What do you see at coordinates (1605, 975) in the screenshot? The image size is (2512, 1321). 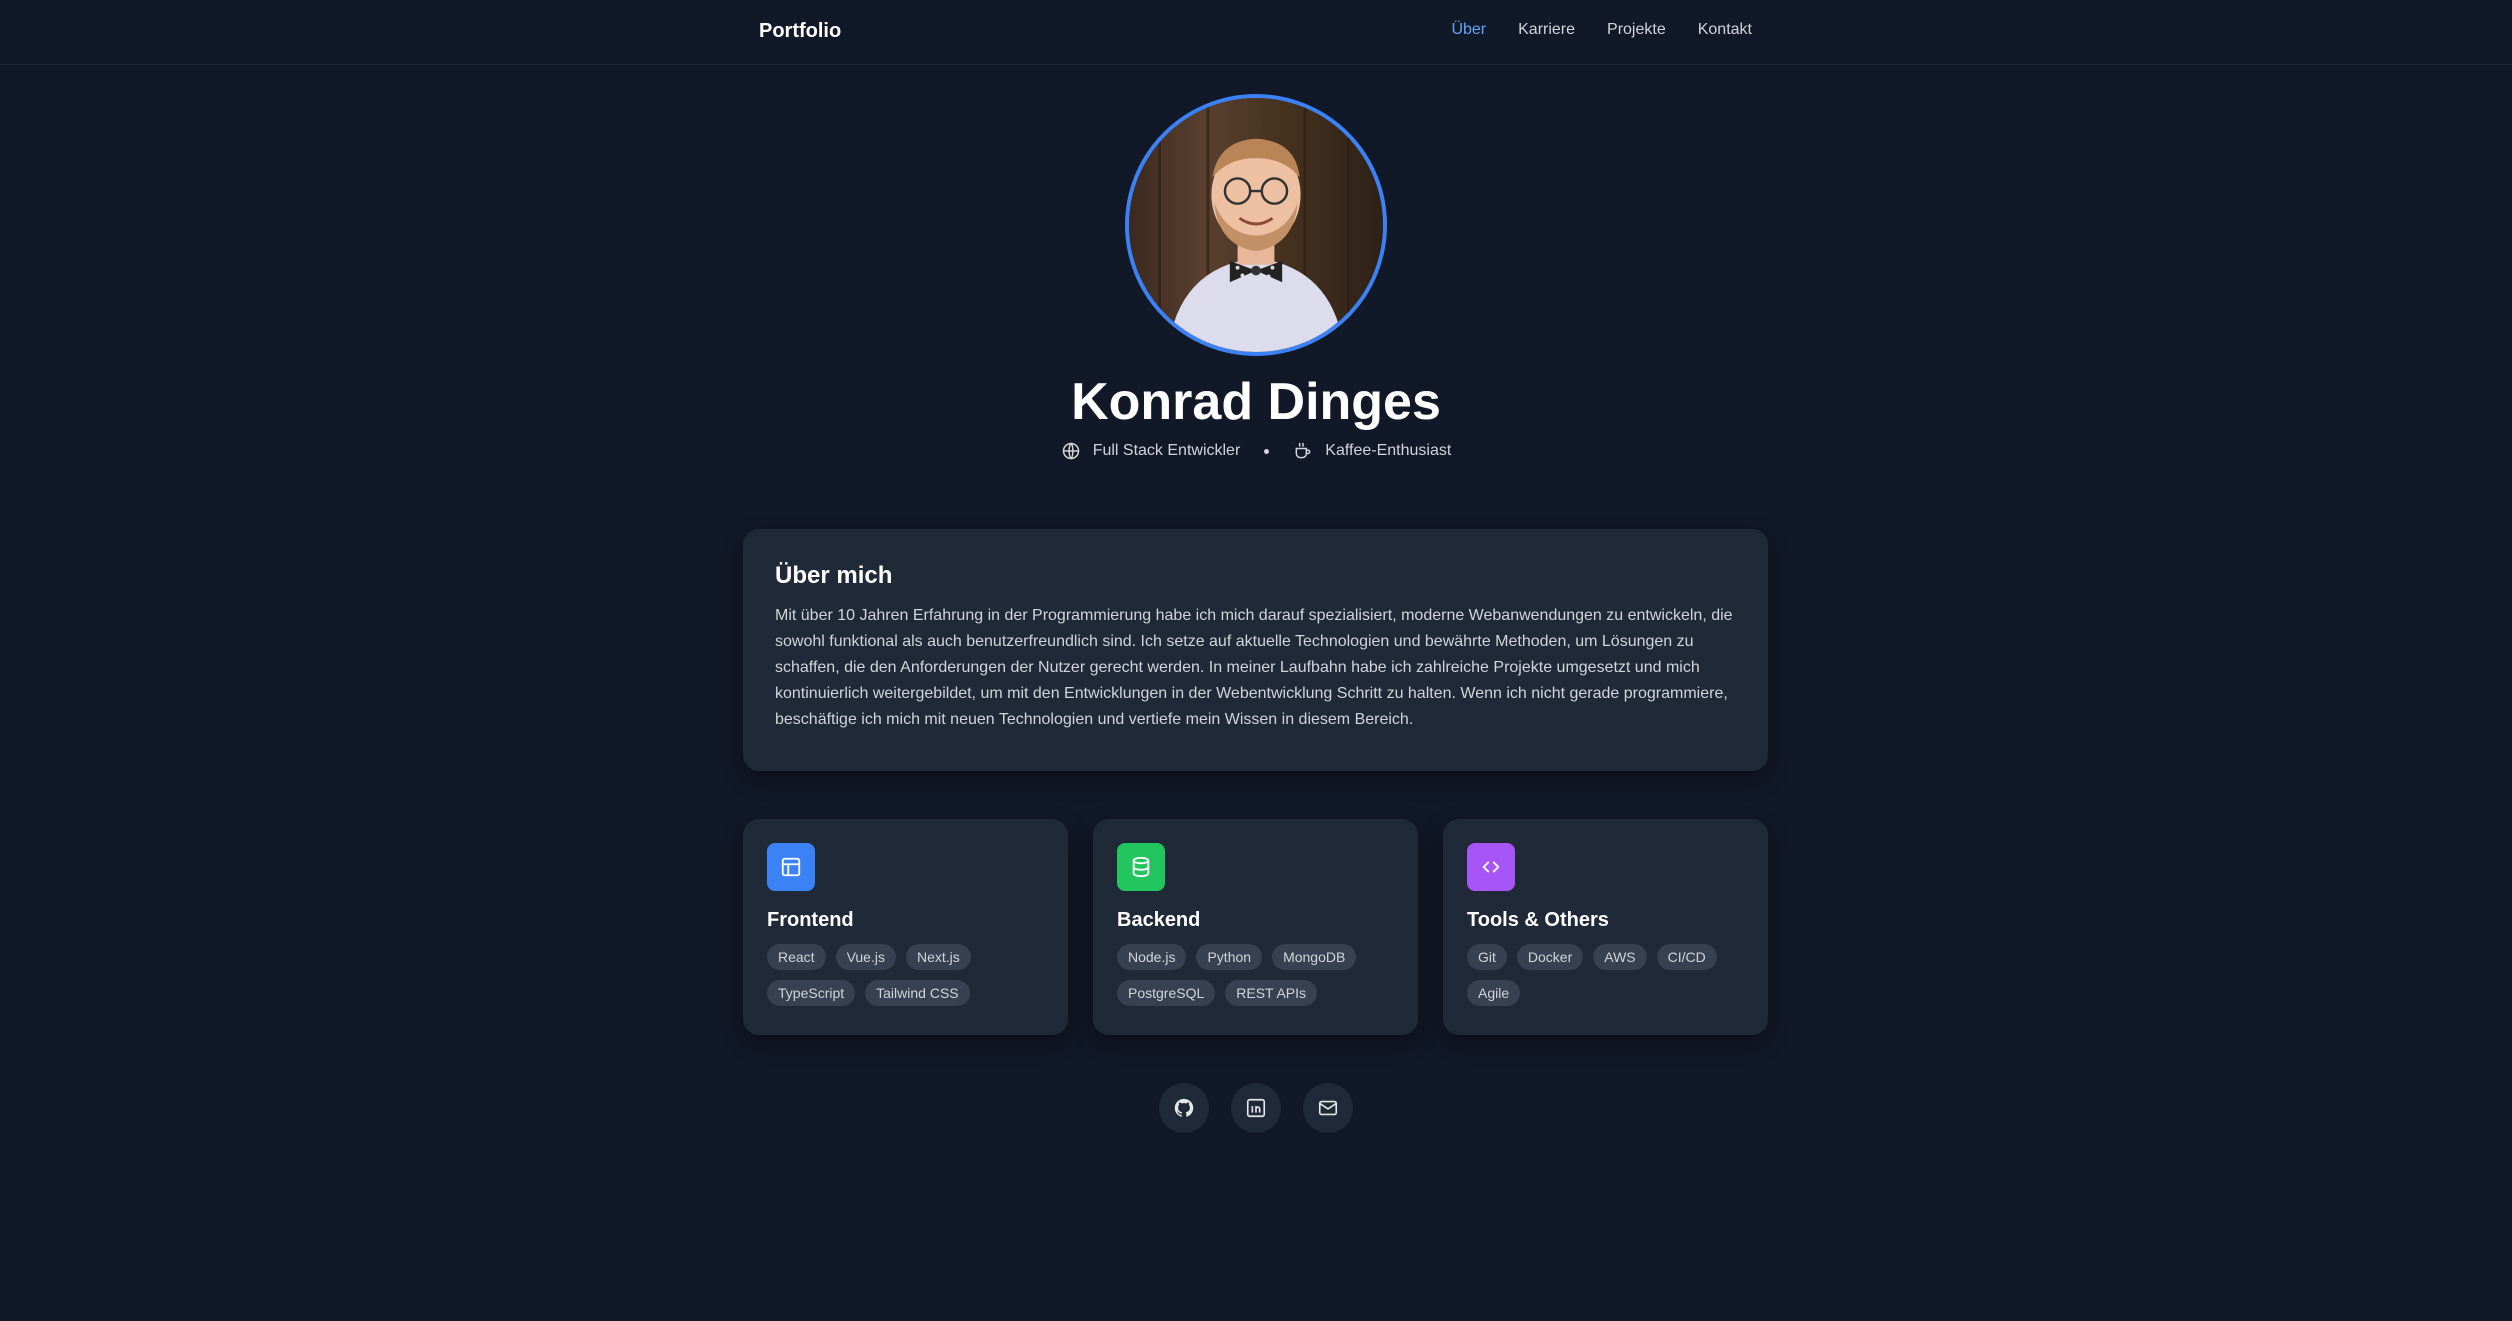 I see `skill-tags: Git Docker AWS CI/CD Agile` at bounding box center [1605, 975].